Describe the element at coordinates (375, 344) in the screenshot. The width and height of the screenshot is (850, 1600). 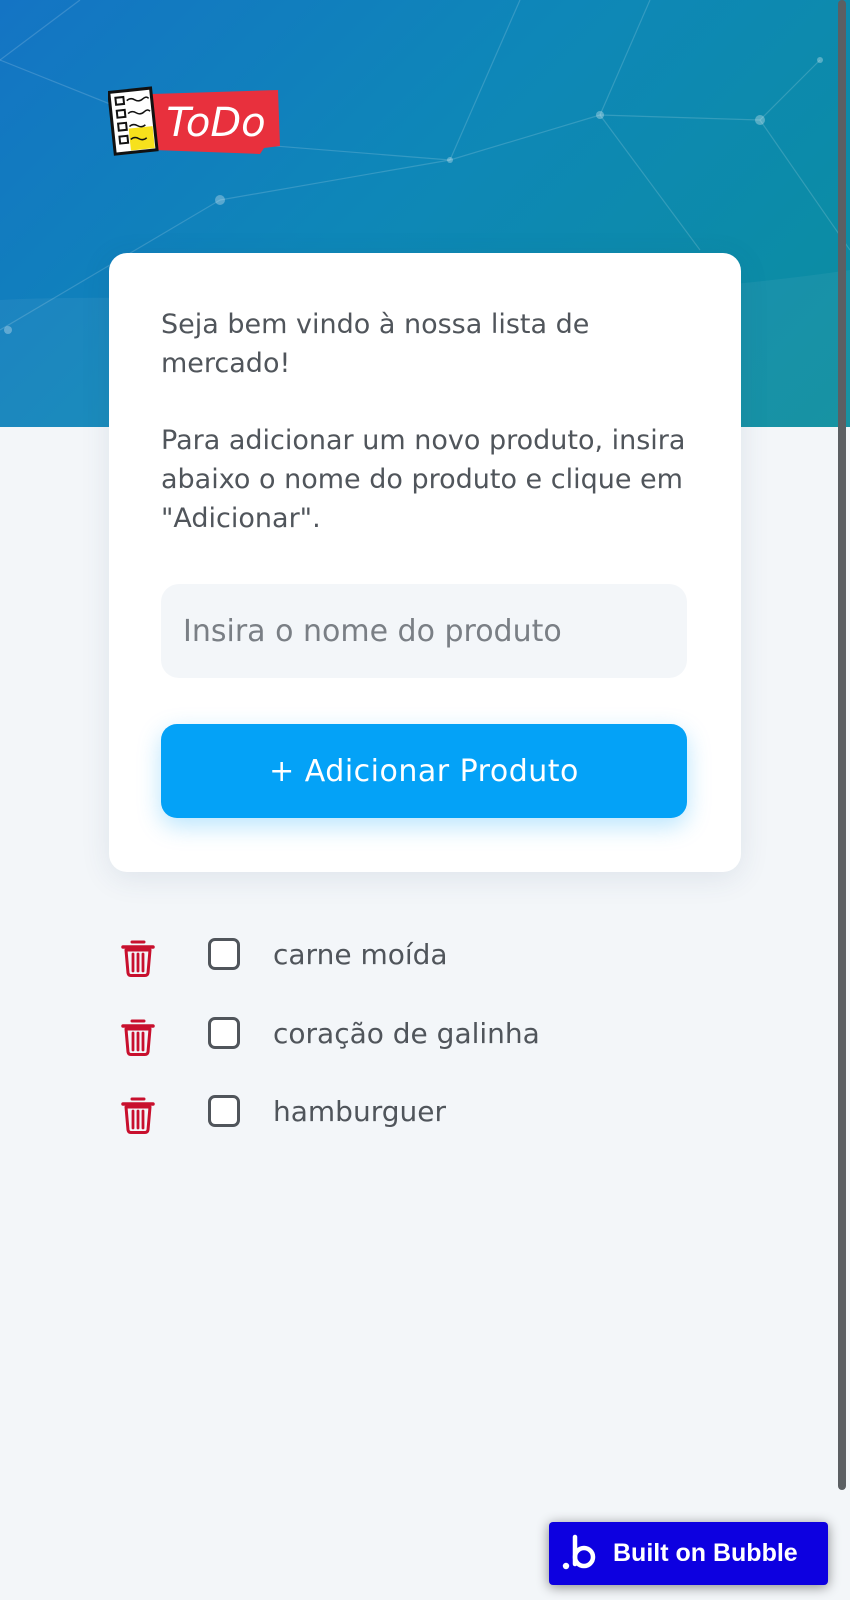
I see `welcome-text: Seja bem vindo à nossa lista de mercado!` at that location.